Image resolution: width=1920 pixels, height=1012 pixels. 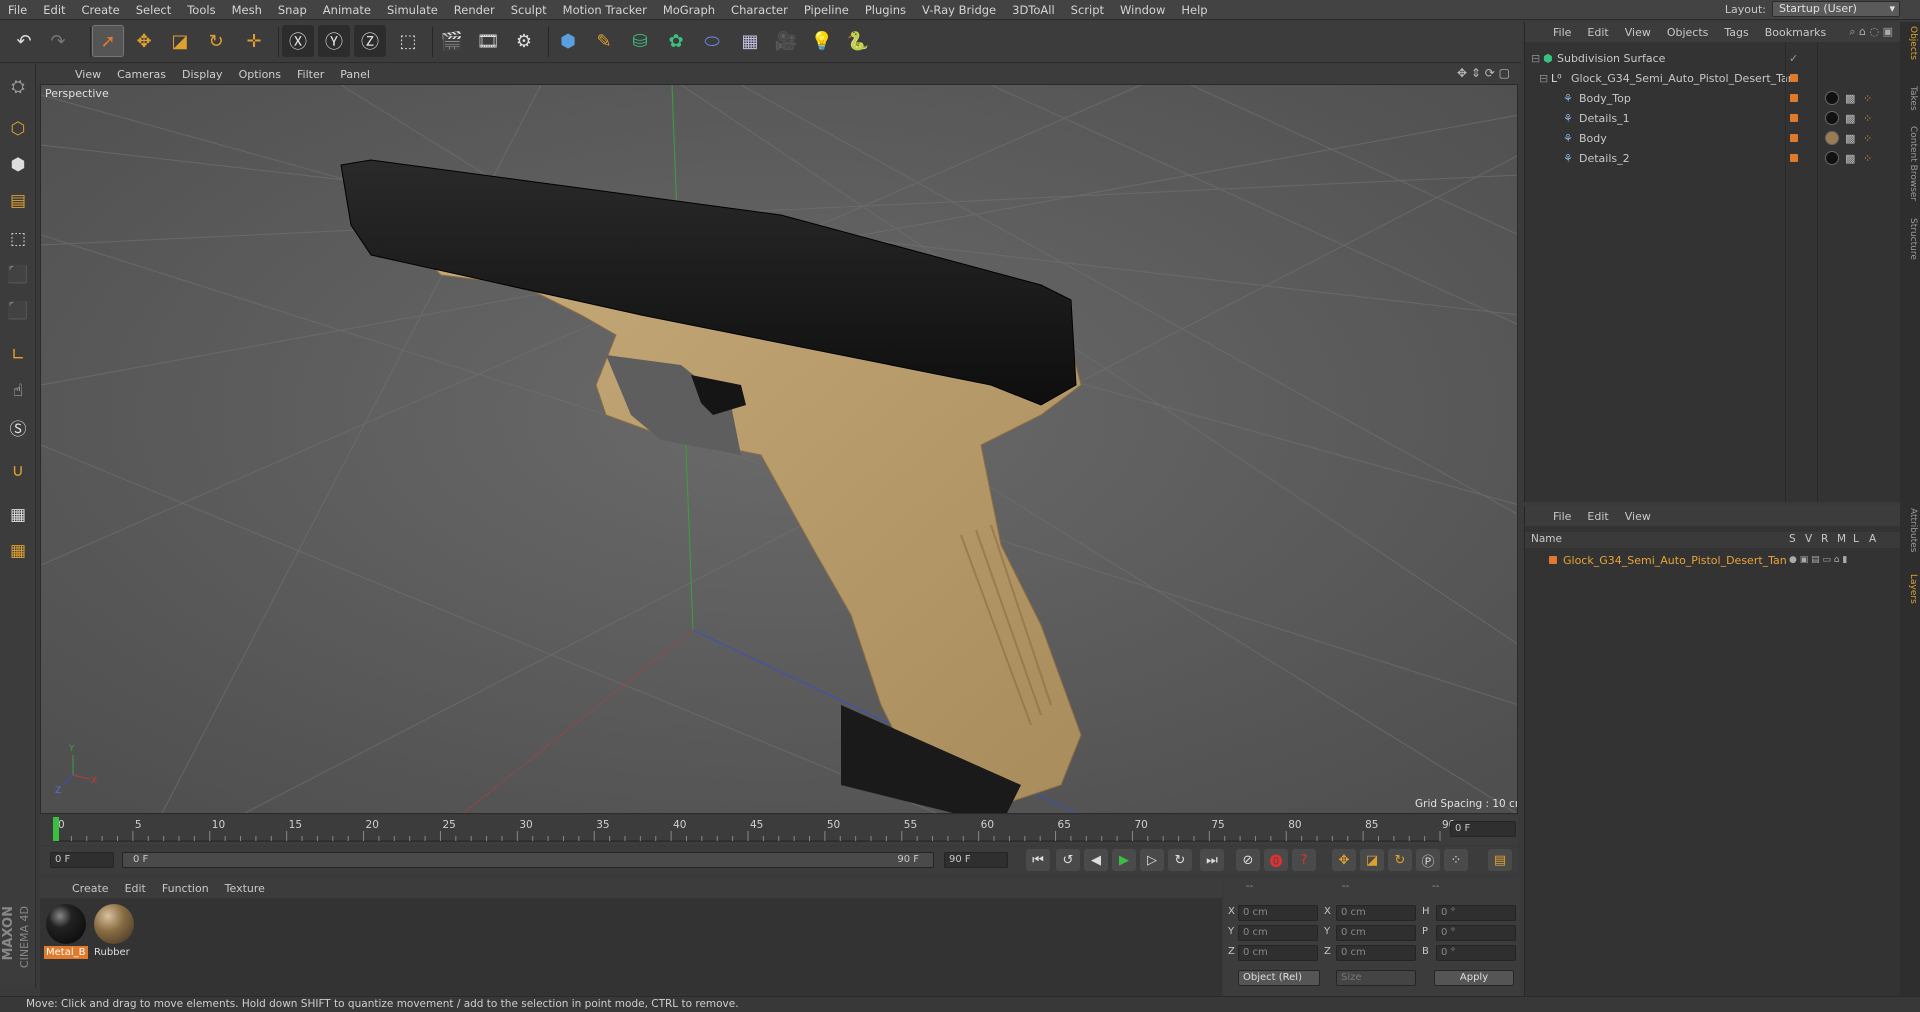 I want to click on menu-help: Help, so click(x=1194, y=10).